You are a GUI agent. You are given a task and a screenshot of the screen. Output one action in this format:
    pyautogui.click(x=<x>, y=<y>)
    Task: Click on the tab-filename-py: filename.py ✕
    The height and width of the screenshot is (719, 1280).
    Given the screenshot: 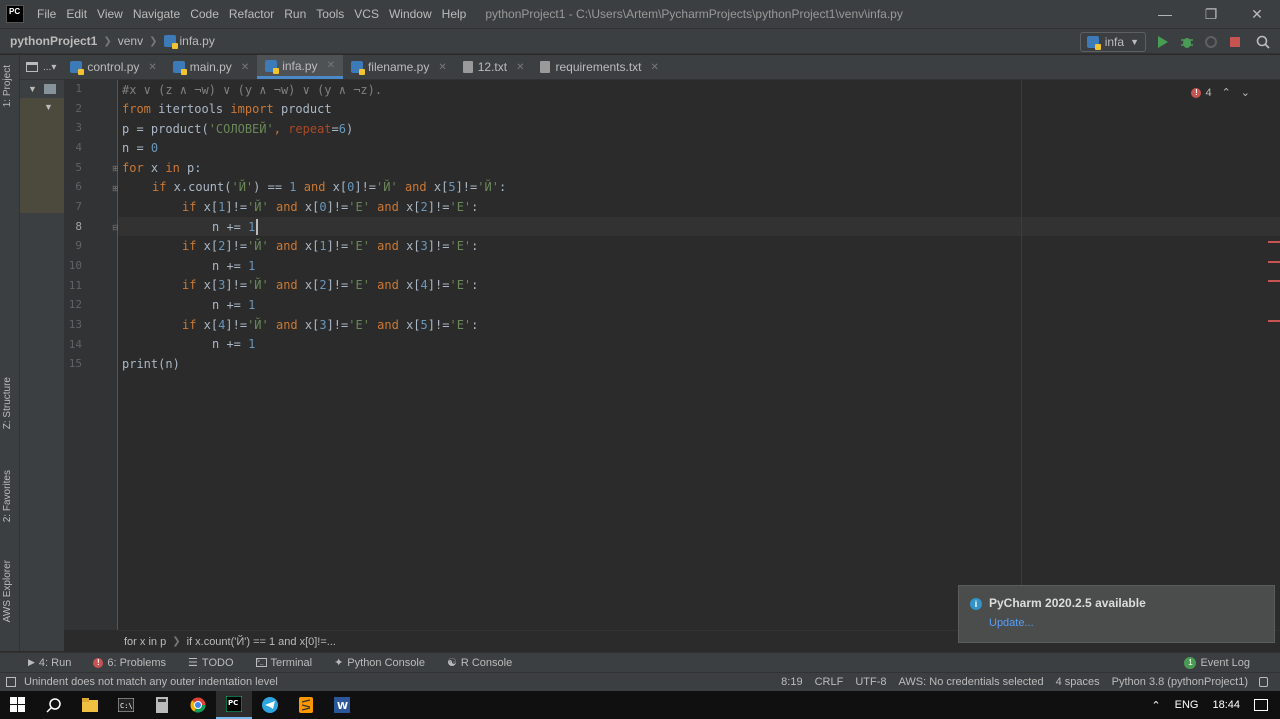 What is the action you would take?
    pyautogui.click(x=399, y=67)
    